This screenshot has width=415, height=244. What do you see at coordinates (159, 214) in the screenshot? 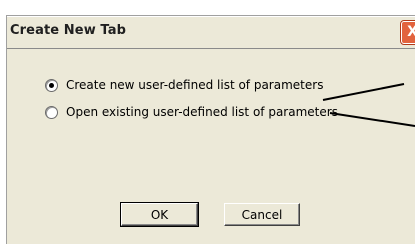
I see `ok-button: OK` at bounding box center [159, 214].